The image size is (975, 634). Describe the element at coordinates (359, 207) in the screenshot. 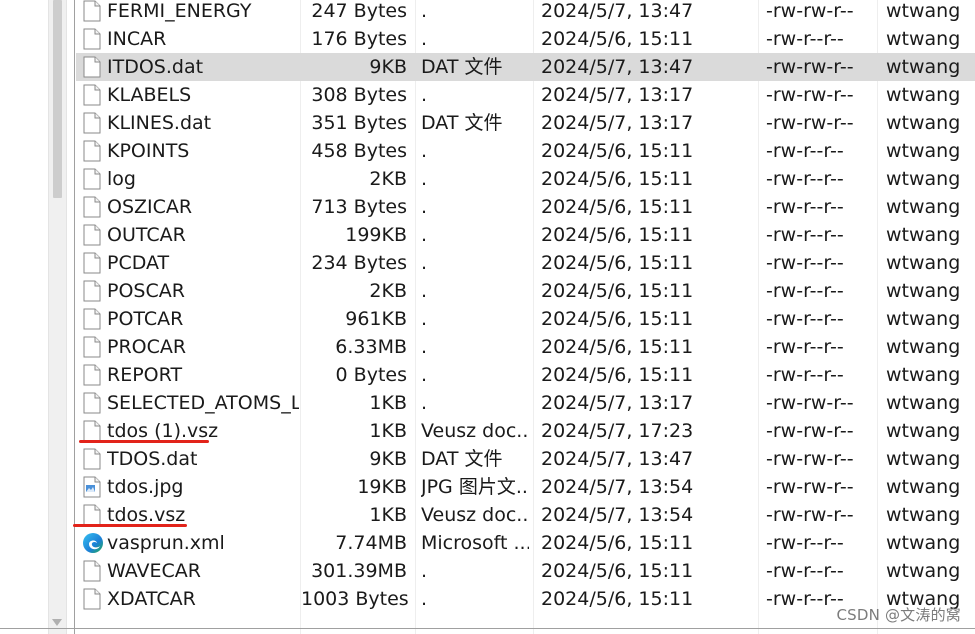

I see `file-size: 713 Bytes` at that location.